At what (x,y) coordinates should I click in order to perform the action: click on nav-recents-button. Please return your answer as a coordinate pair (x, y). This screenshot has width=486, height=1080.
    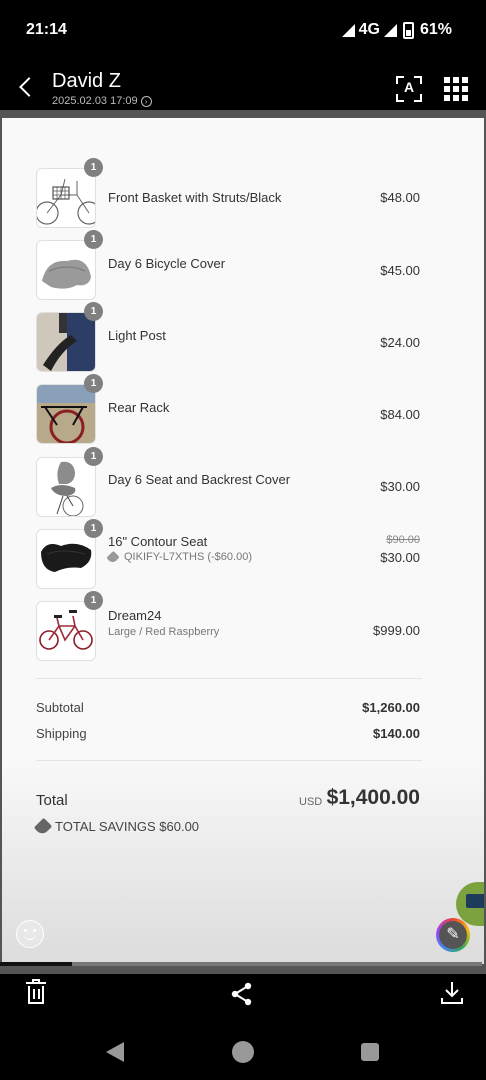
    Looking at the image, I should click on (370, 1052).